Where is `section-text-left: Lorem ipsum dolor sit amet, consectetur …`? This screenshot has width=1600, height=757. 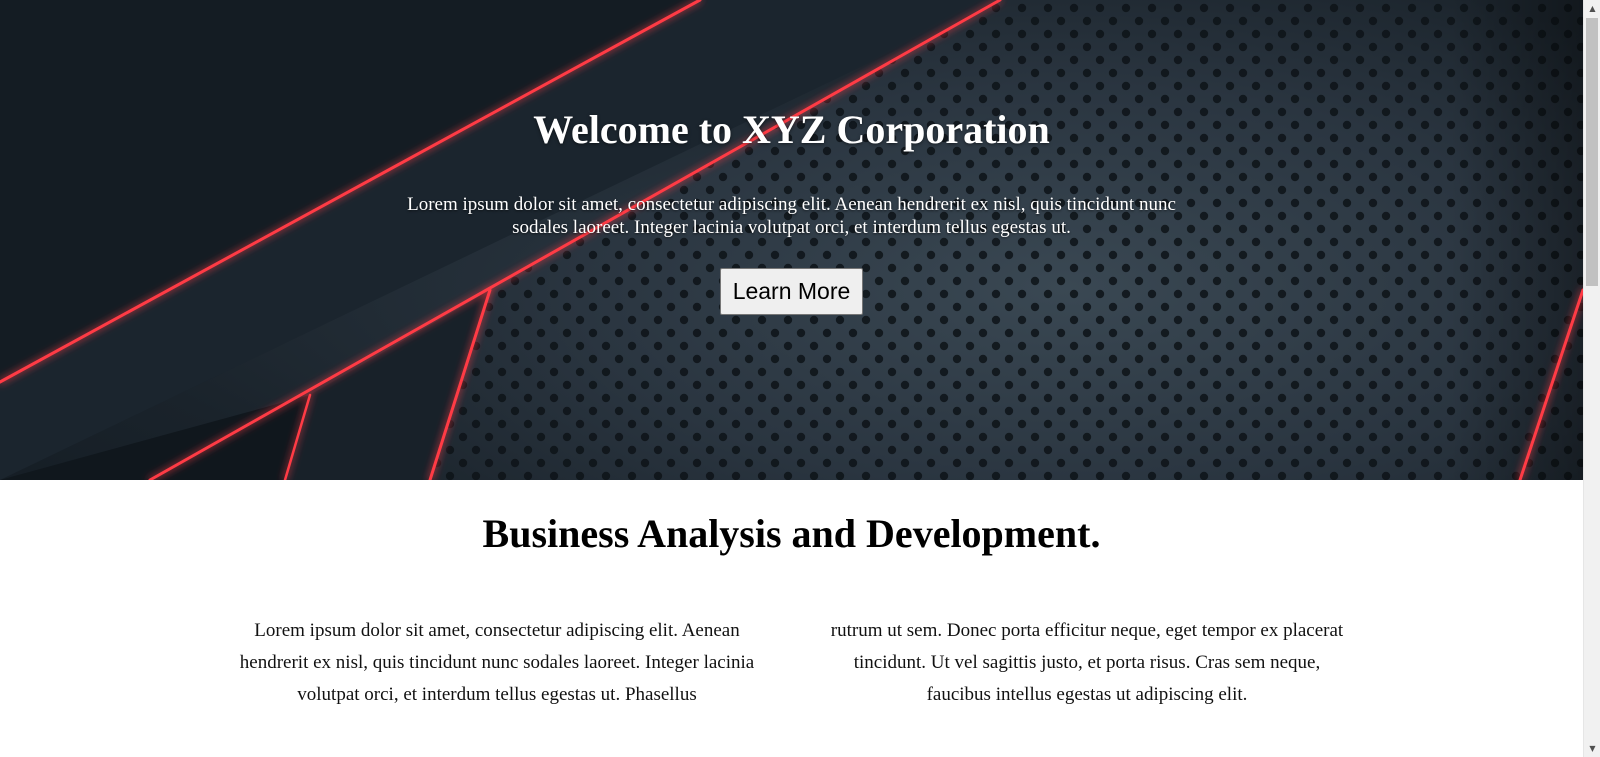 section-text-left: Lorem ipsum dolor sit amet, consectetur … is located at coordinates (497, 662).